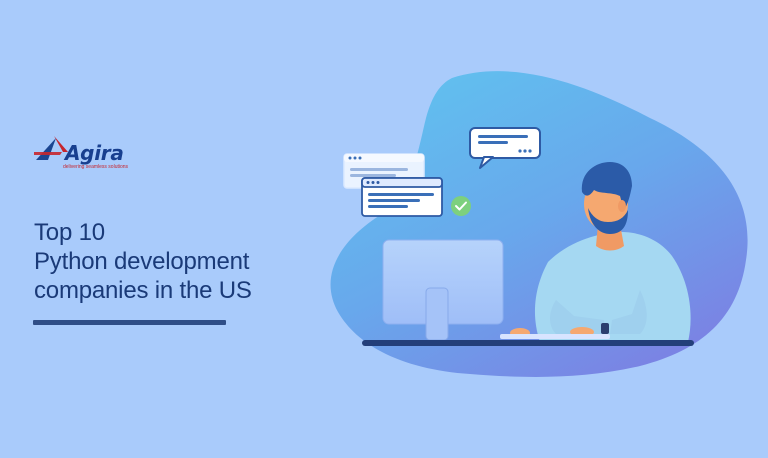  I want to click on headline-underline, so click(129, 322).